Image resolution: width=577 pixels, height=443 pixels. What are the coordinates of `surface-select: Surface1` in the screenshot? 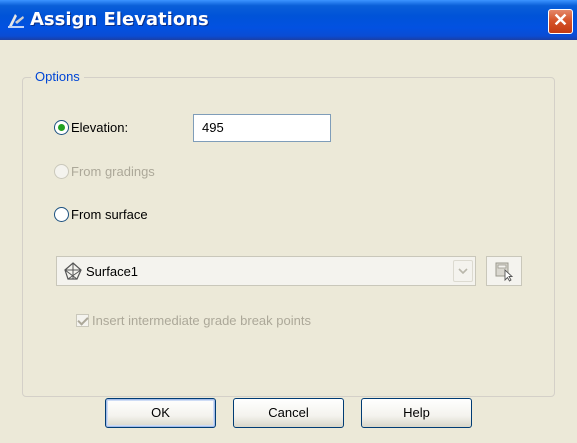 It's located at (266, 271).